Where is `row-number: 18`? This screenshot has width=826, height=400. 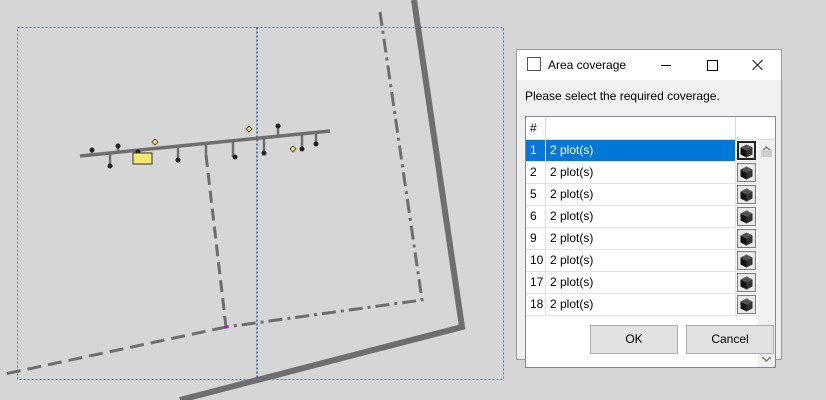 row-number: 18 is located at coordinates (536, 304).